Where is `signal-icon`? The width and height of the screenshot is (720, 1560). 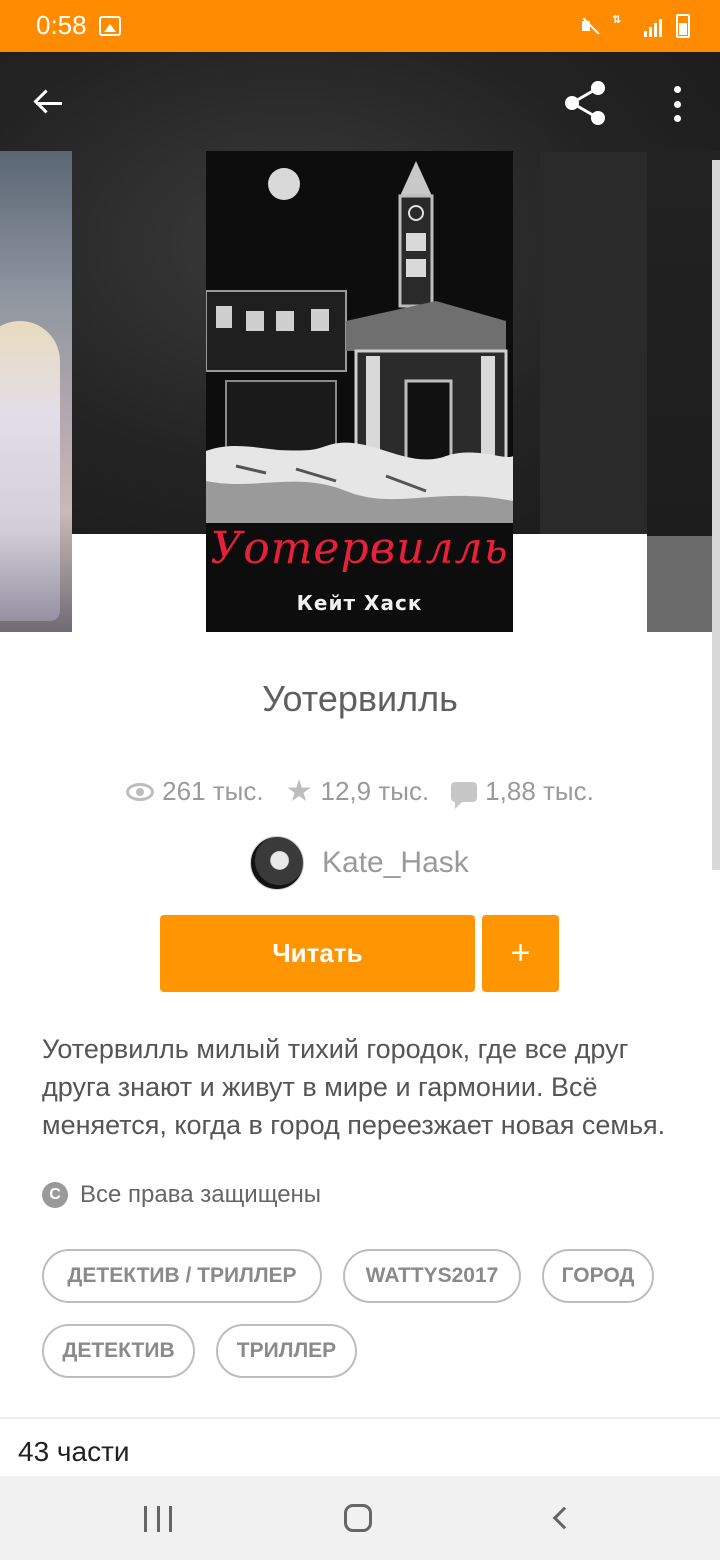
signal-icon is located at coordinates (654, 26).